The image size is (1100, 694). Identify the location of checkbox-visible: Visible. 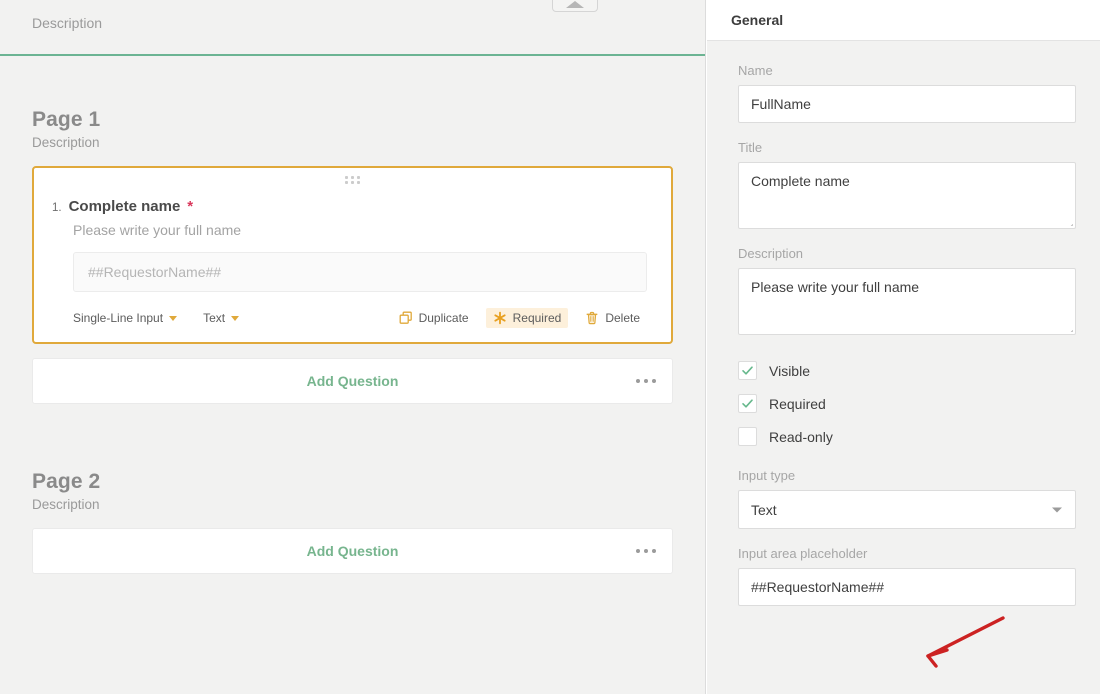
(907, 370).